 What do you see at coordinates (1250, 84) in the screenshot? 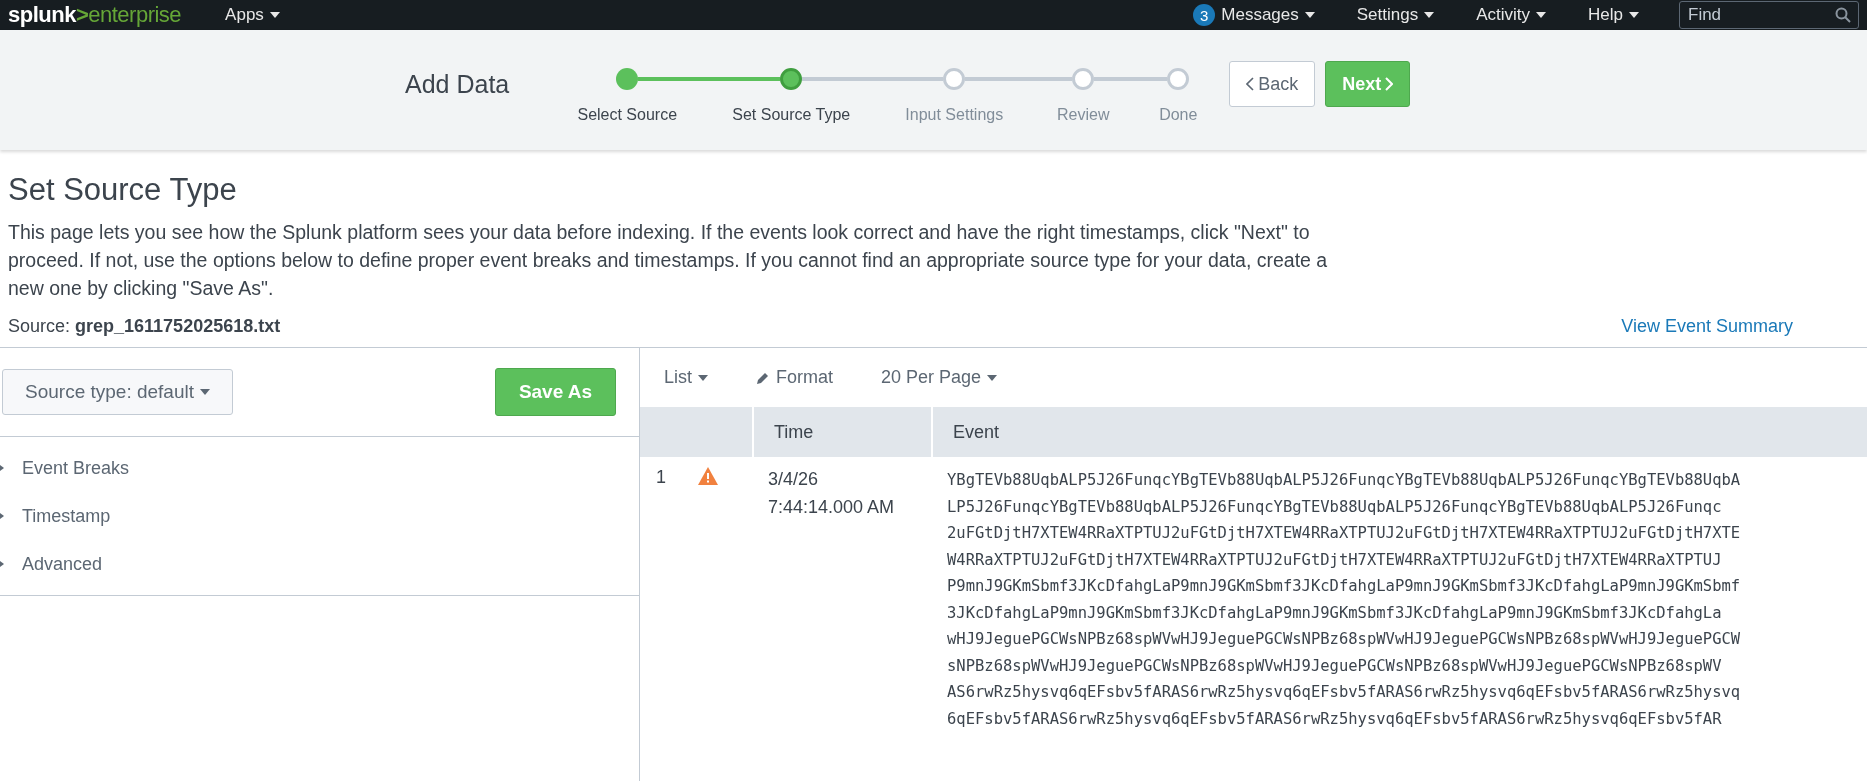
I see `chevron-left-icon` at bounding box center [1250, 84].